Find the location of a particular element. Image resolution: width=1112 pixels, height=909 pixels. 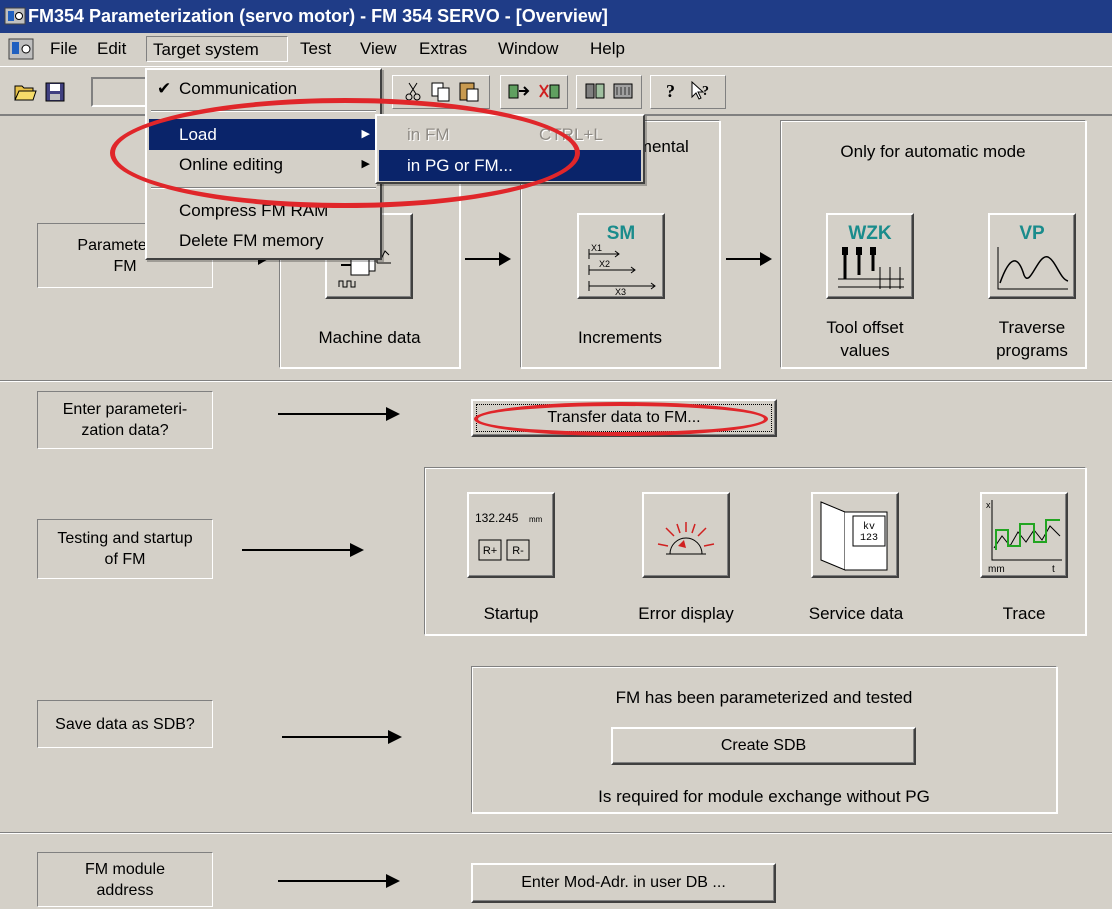

startup-plus: R+ is located at coordinates (490, 551).